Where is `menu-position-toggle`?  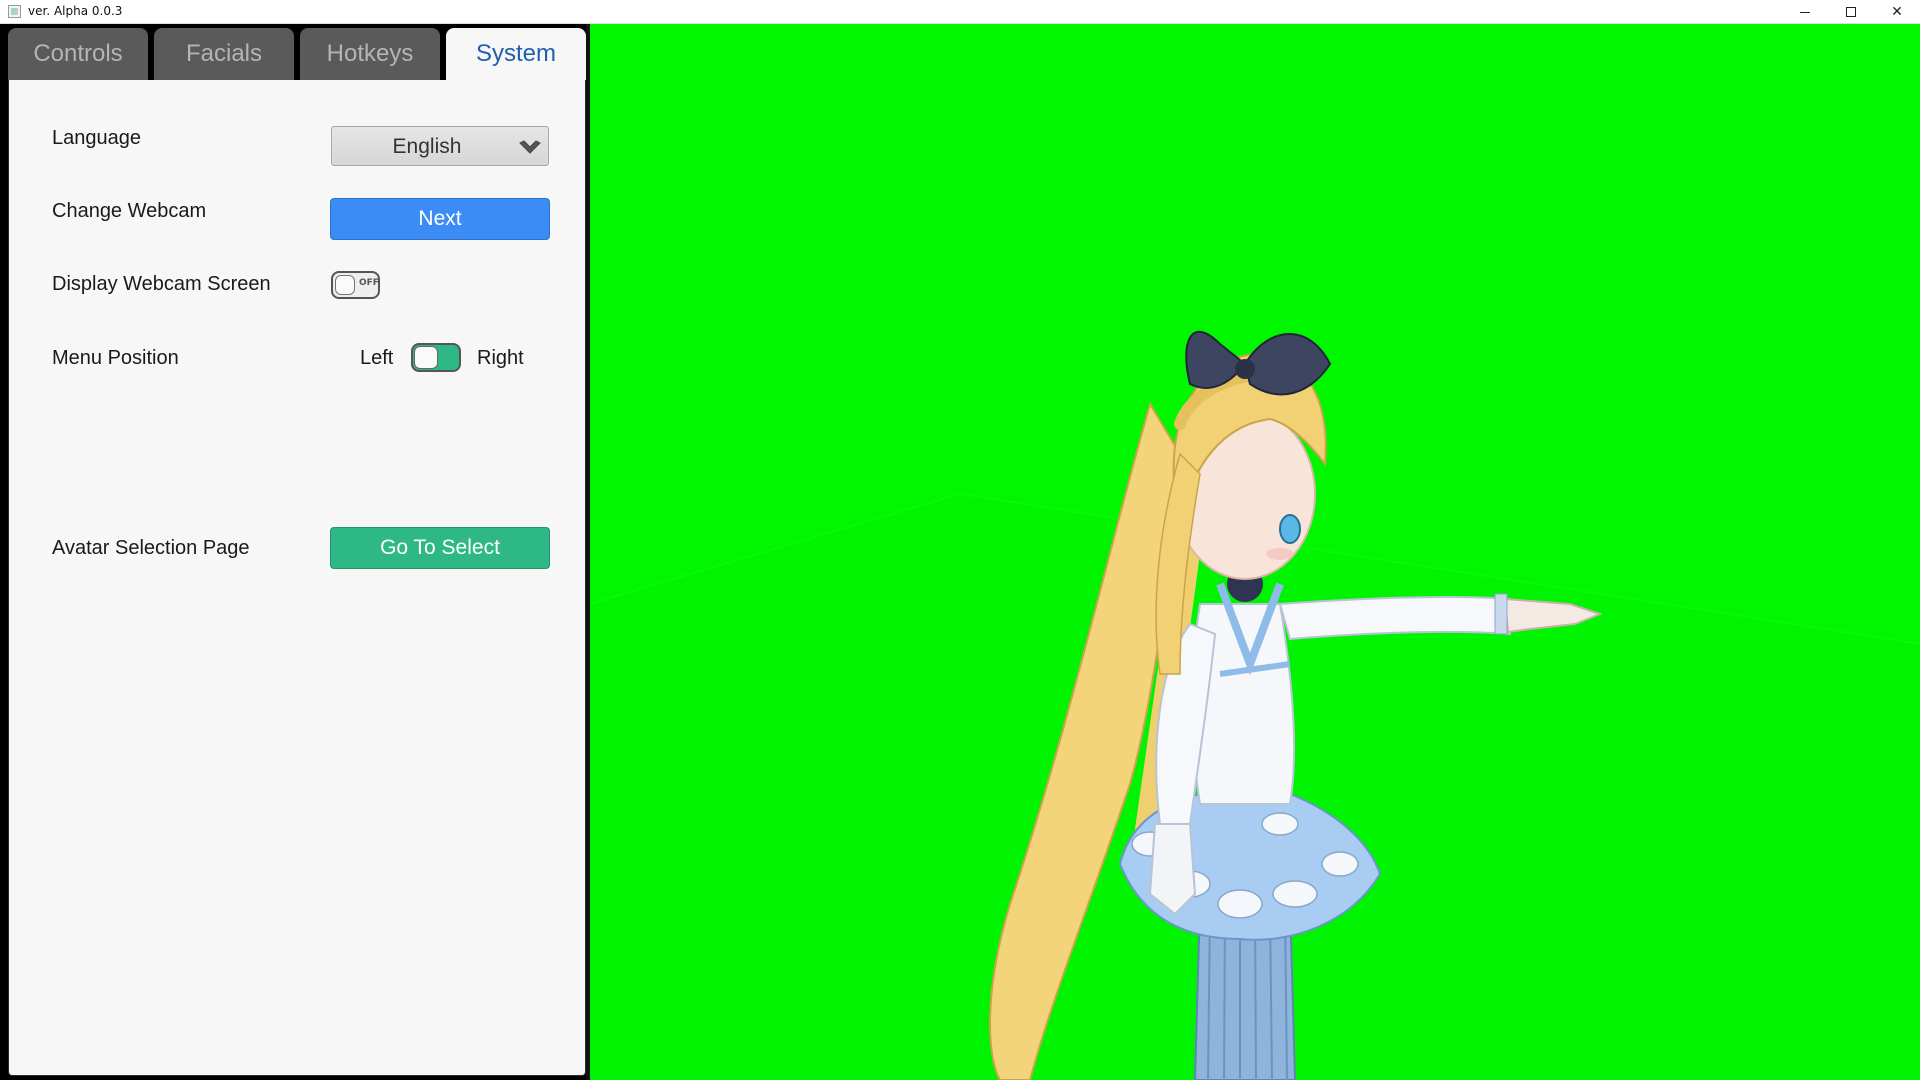 menu-position-toggle is located at coordinates (436, 357).